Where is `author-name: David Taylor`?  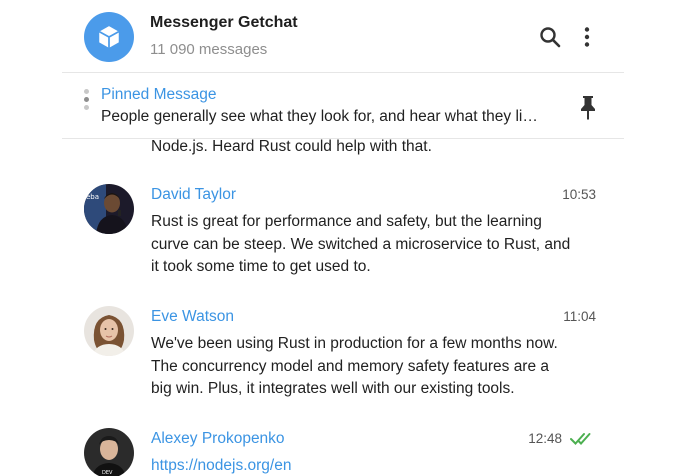 author-name: David Taylor is located at coordinates (193, 195).